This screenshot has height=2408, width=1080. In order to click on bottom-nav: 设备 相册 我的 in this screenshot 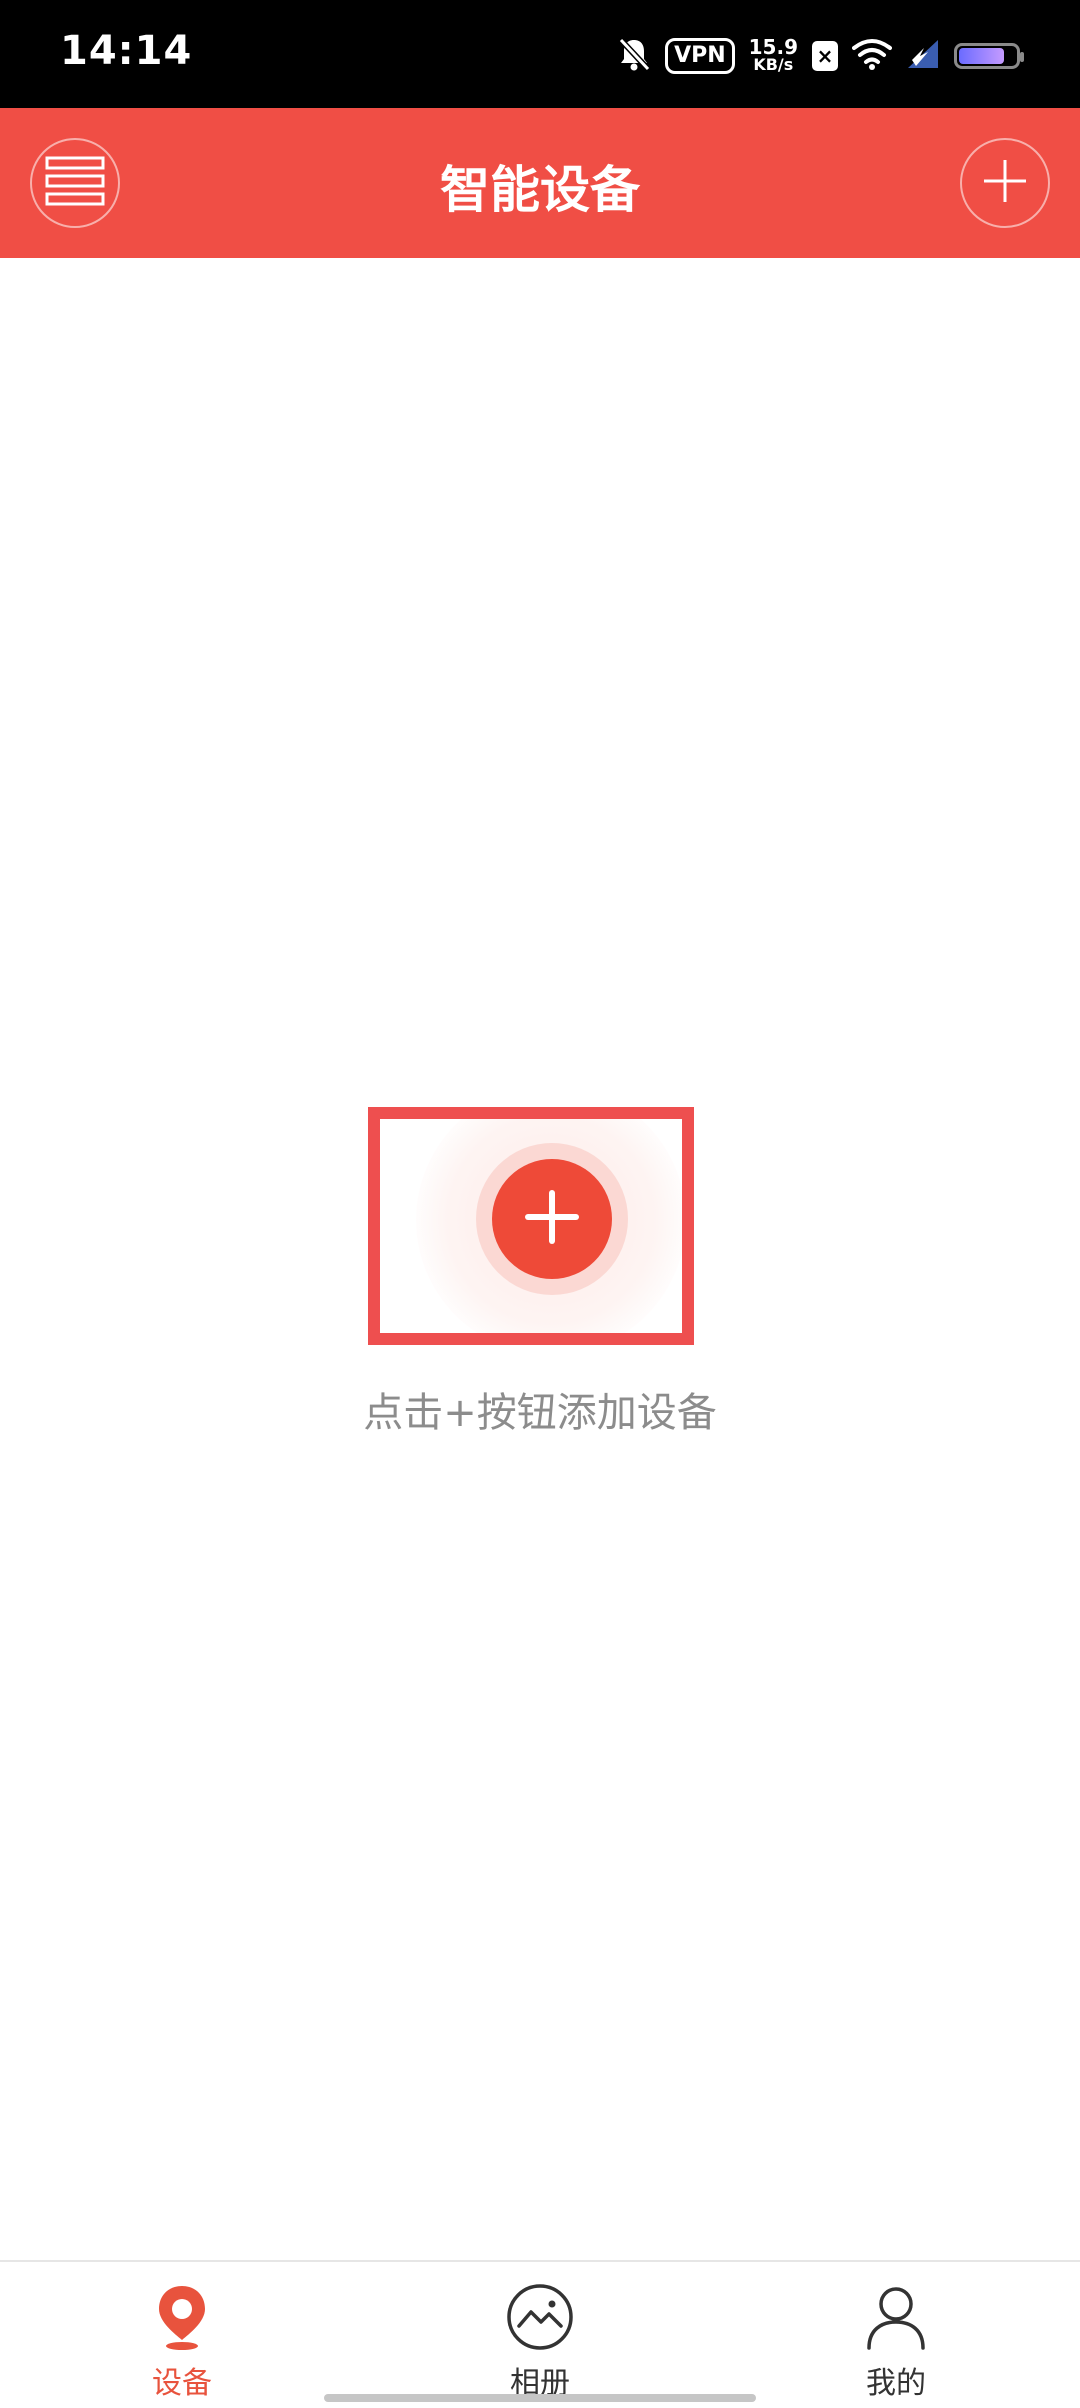, I will do `click(540, 2334)`.